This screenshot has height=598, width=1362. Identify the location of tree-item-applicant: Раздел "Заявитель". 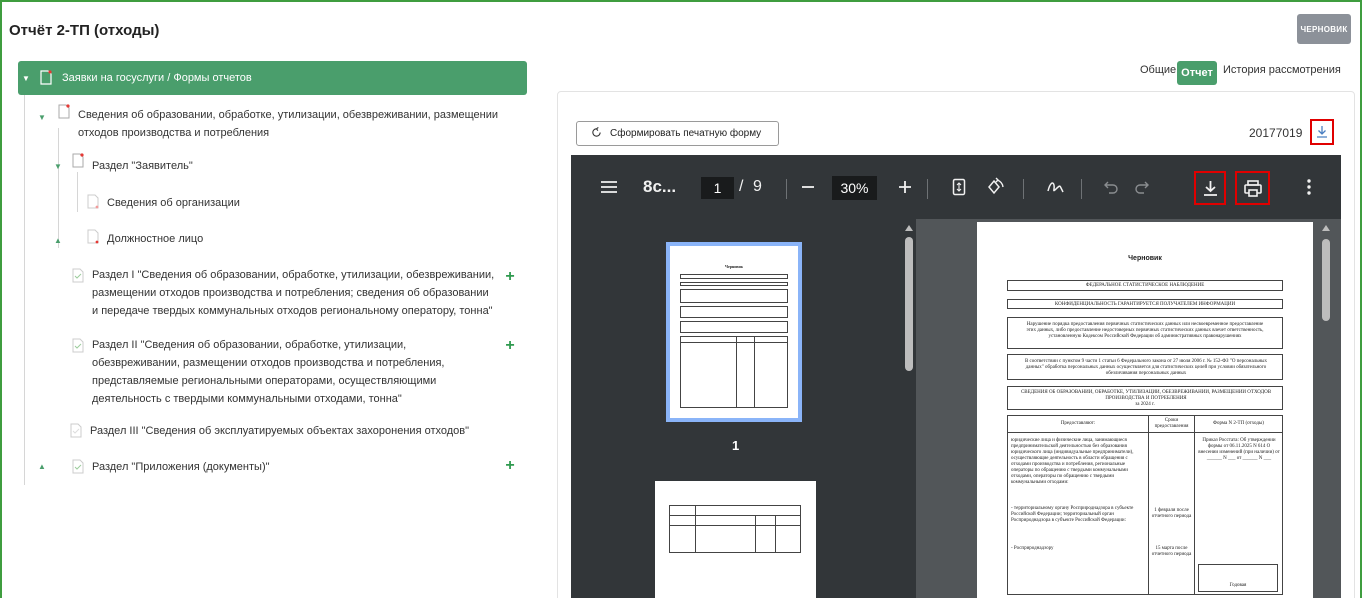
(142, 166).